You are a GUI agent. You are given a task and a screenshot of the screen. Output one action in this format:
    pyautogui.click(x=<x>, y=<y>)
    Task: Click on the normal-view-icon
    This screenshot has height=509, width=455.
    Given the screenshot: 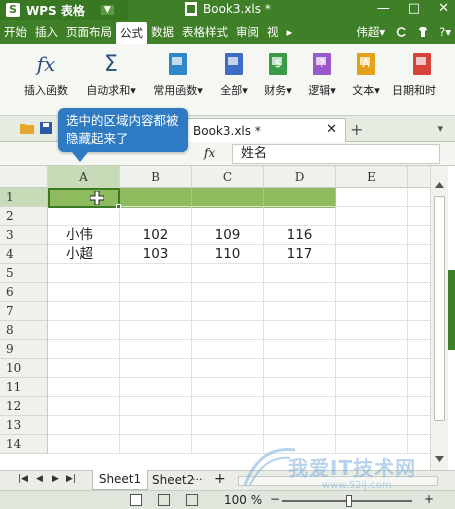 What is the action you would take?
    pyautogui.click(x=136, y=500)
    